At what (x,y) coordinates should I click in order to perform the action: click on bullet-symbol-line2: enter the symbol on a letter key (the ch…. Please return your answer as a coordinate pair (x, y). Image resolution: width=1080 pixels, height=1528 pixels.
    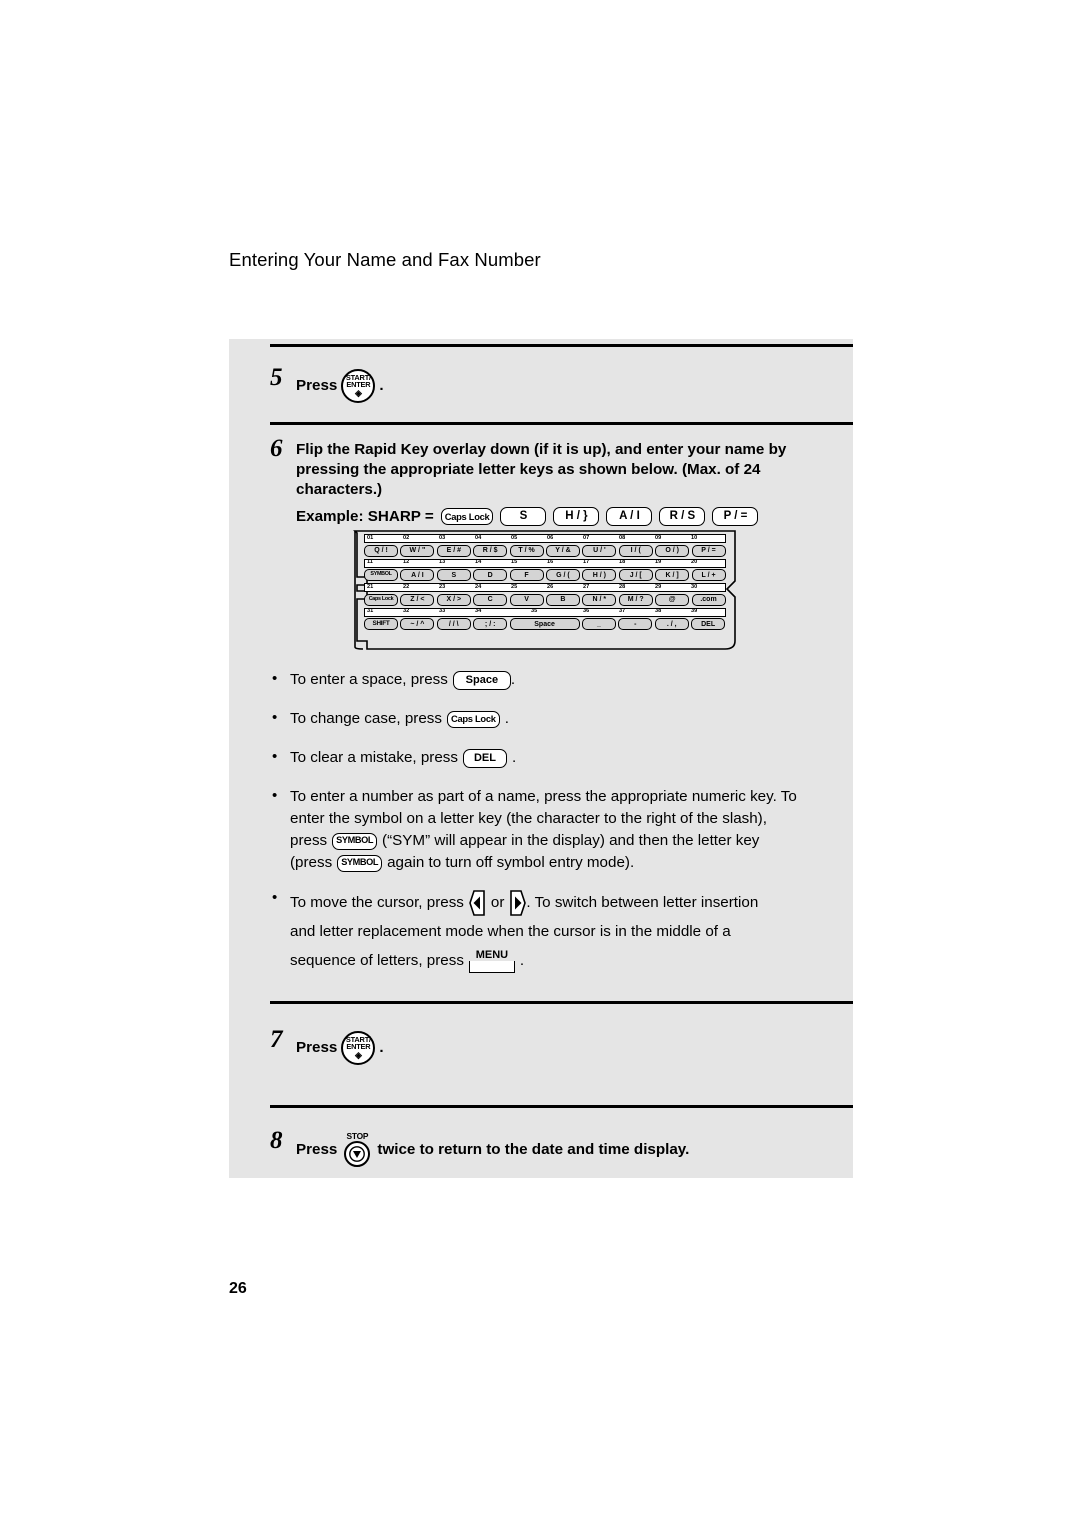
    Looking at the image, I should click on (528, 818).